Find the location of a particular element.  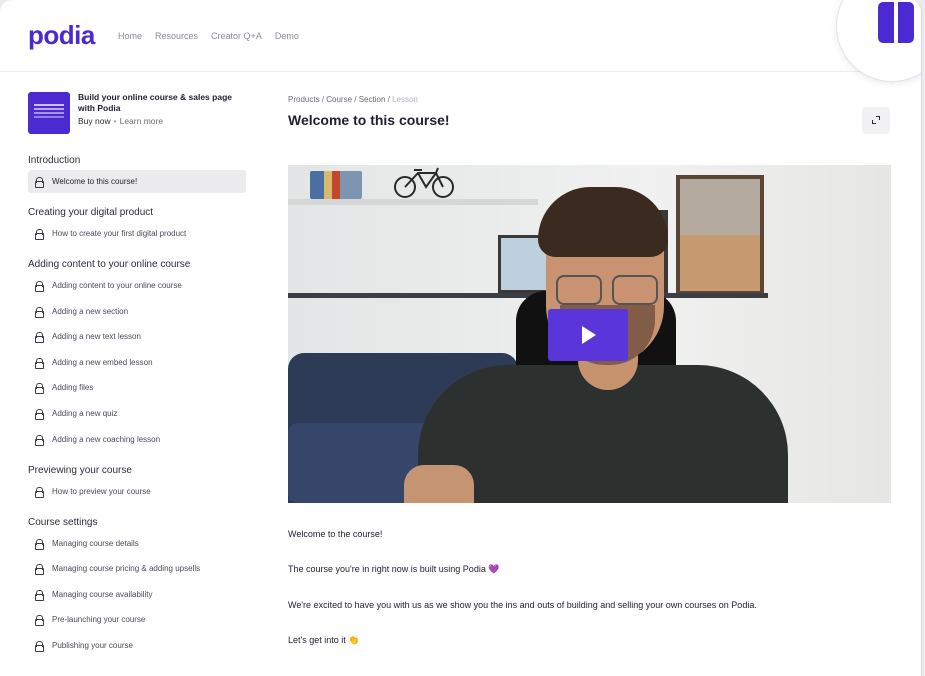

section-title: Introduction is located at coordinates (54, 160).